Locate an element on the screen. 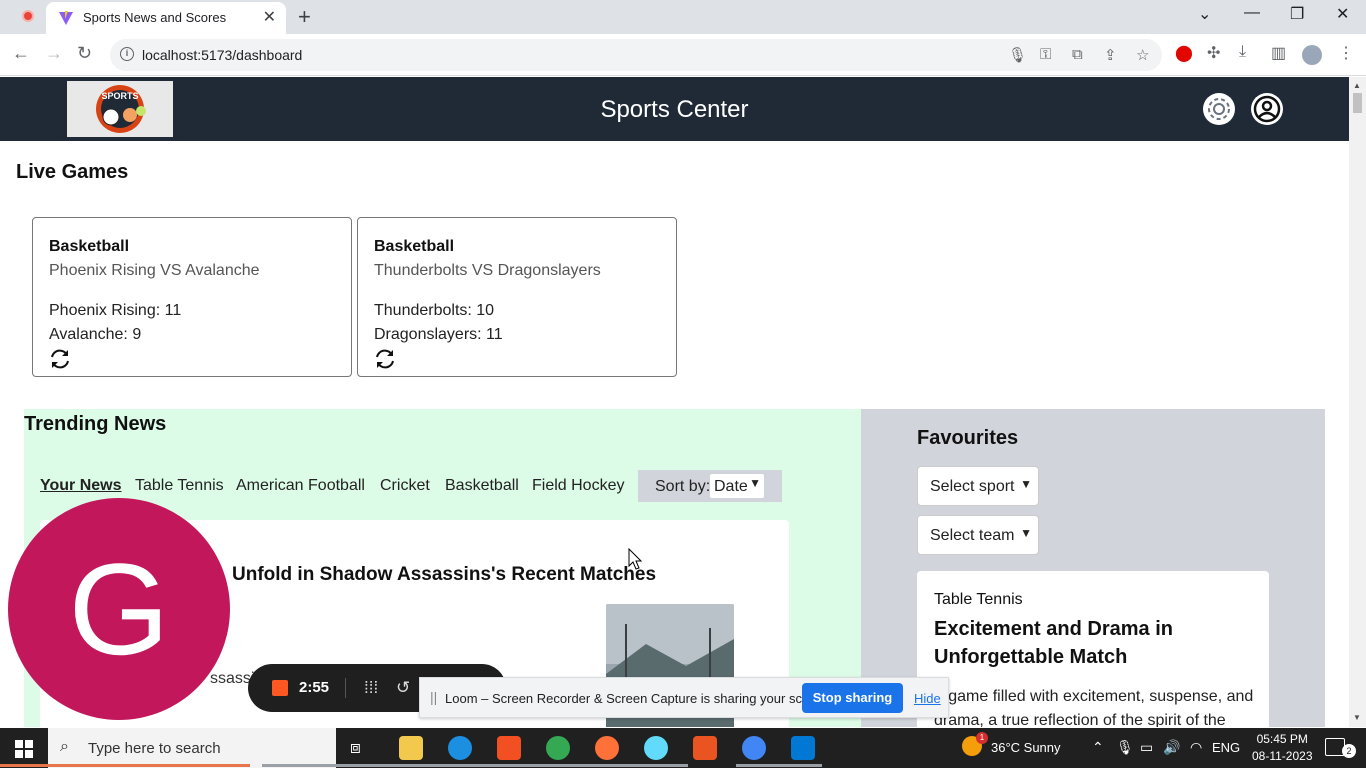 The image size is (1366, 768). stop-sharing-button: Stop sharing is located at coordinates (852, 698).